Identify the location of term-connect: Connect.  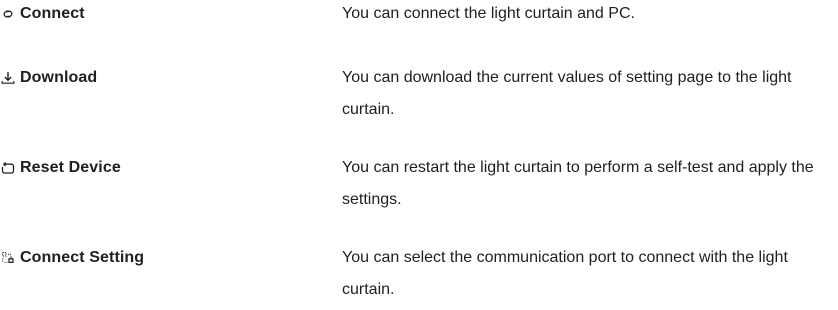
(42, 14).